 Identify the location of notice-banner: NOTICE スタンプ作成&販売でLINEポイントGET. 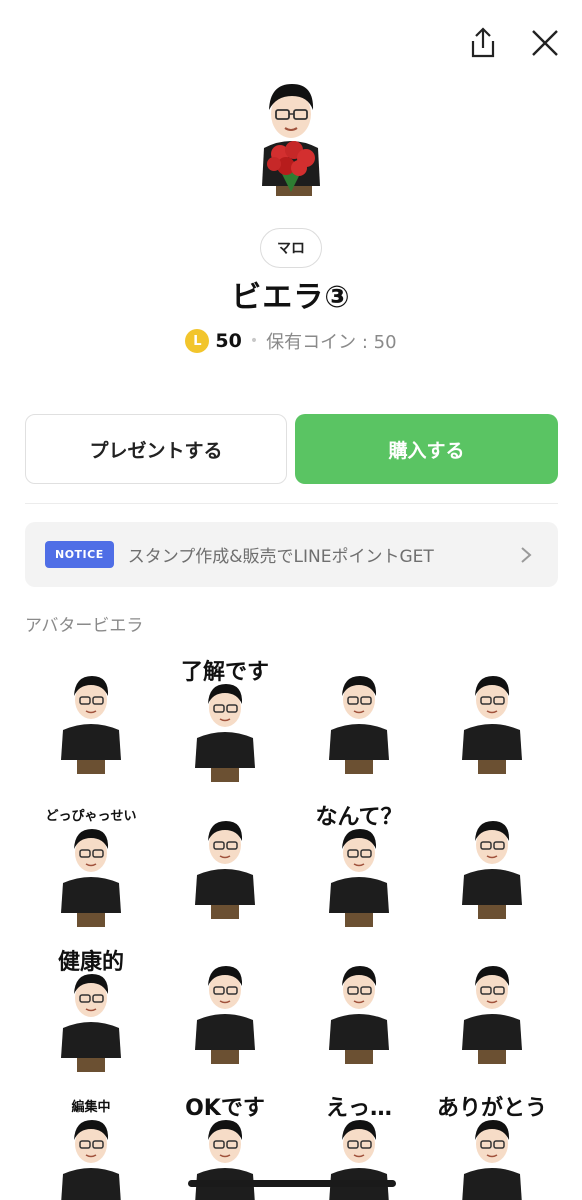
(291, 554).